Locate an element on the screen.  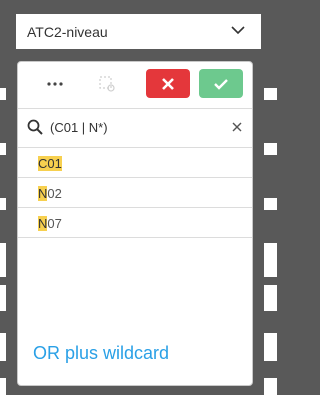
confirm-button is located at coordinates (221, 83).